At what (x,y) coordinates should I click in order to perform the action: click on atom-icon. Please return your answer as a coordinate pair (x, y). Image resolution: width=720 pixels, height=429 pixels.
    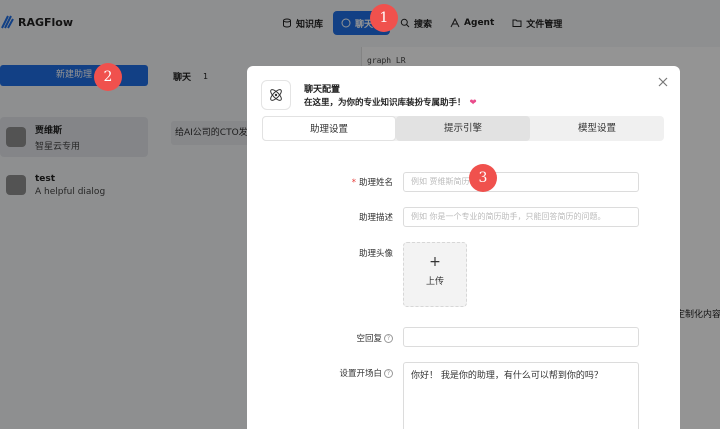
    Looking at the image, I should click on (276, 95).